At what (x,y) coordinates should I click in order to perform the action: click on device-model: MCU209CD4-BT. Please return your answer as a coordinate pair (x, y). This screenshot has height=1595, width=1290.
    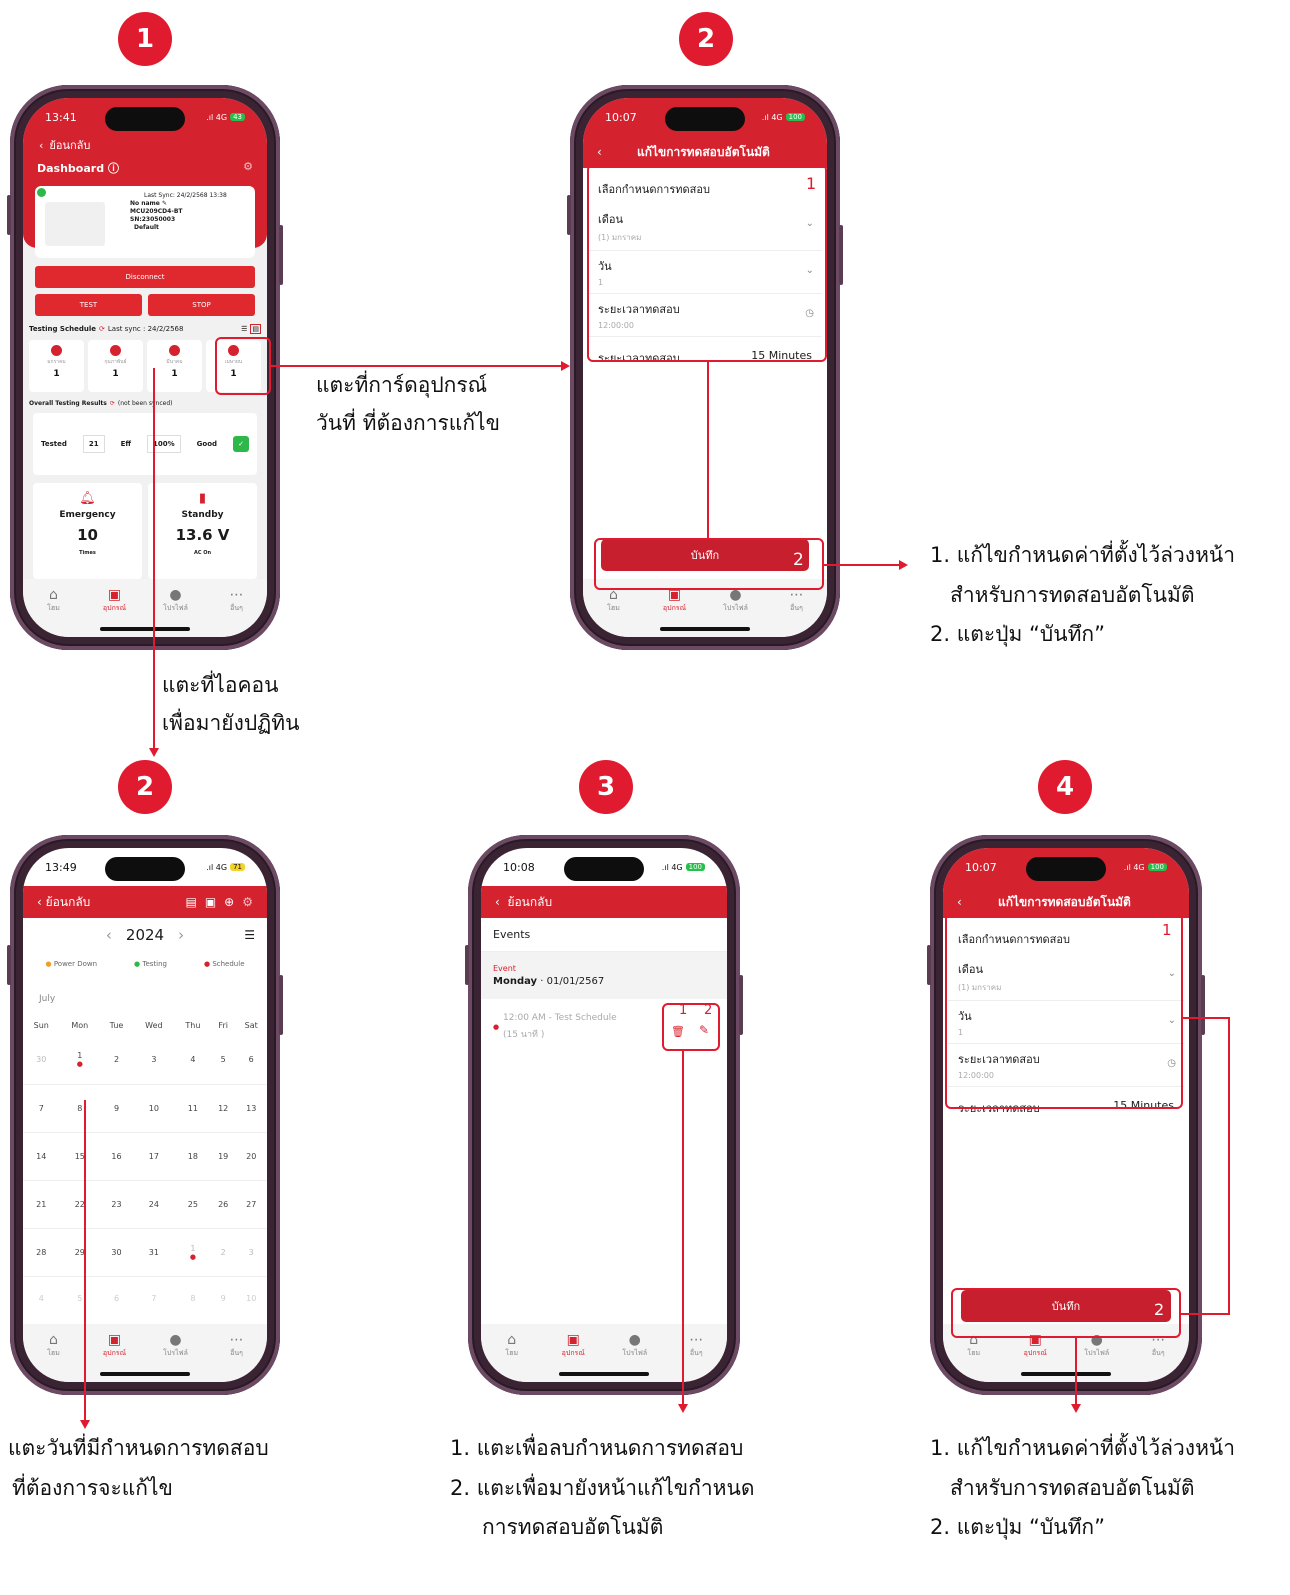
    Looking at the image, I should click on (156, 212).